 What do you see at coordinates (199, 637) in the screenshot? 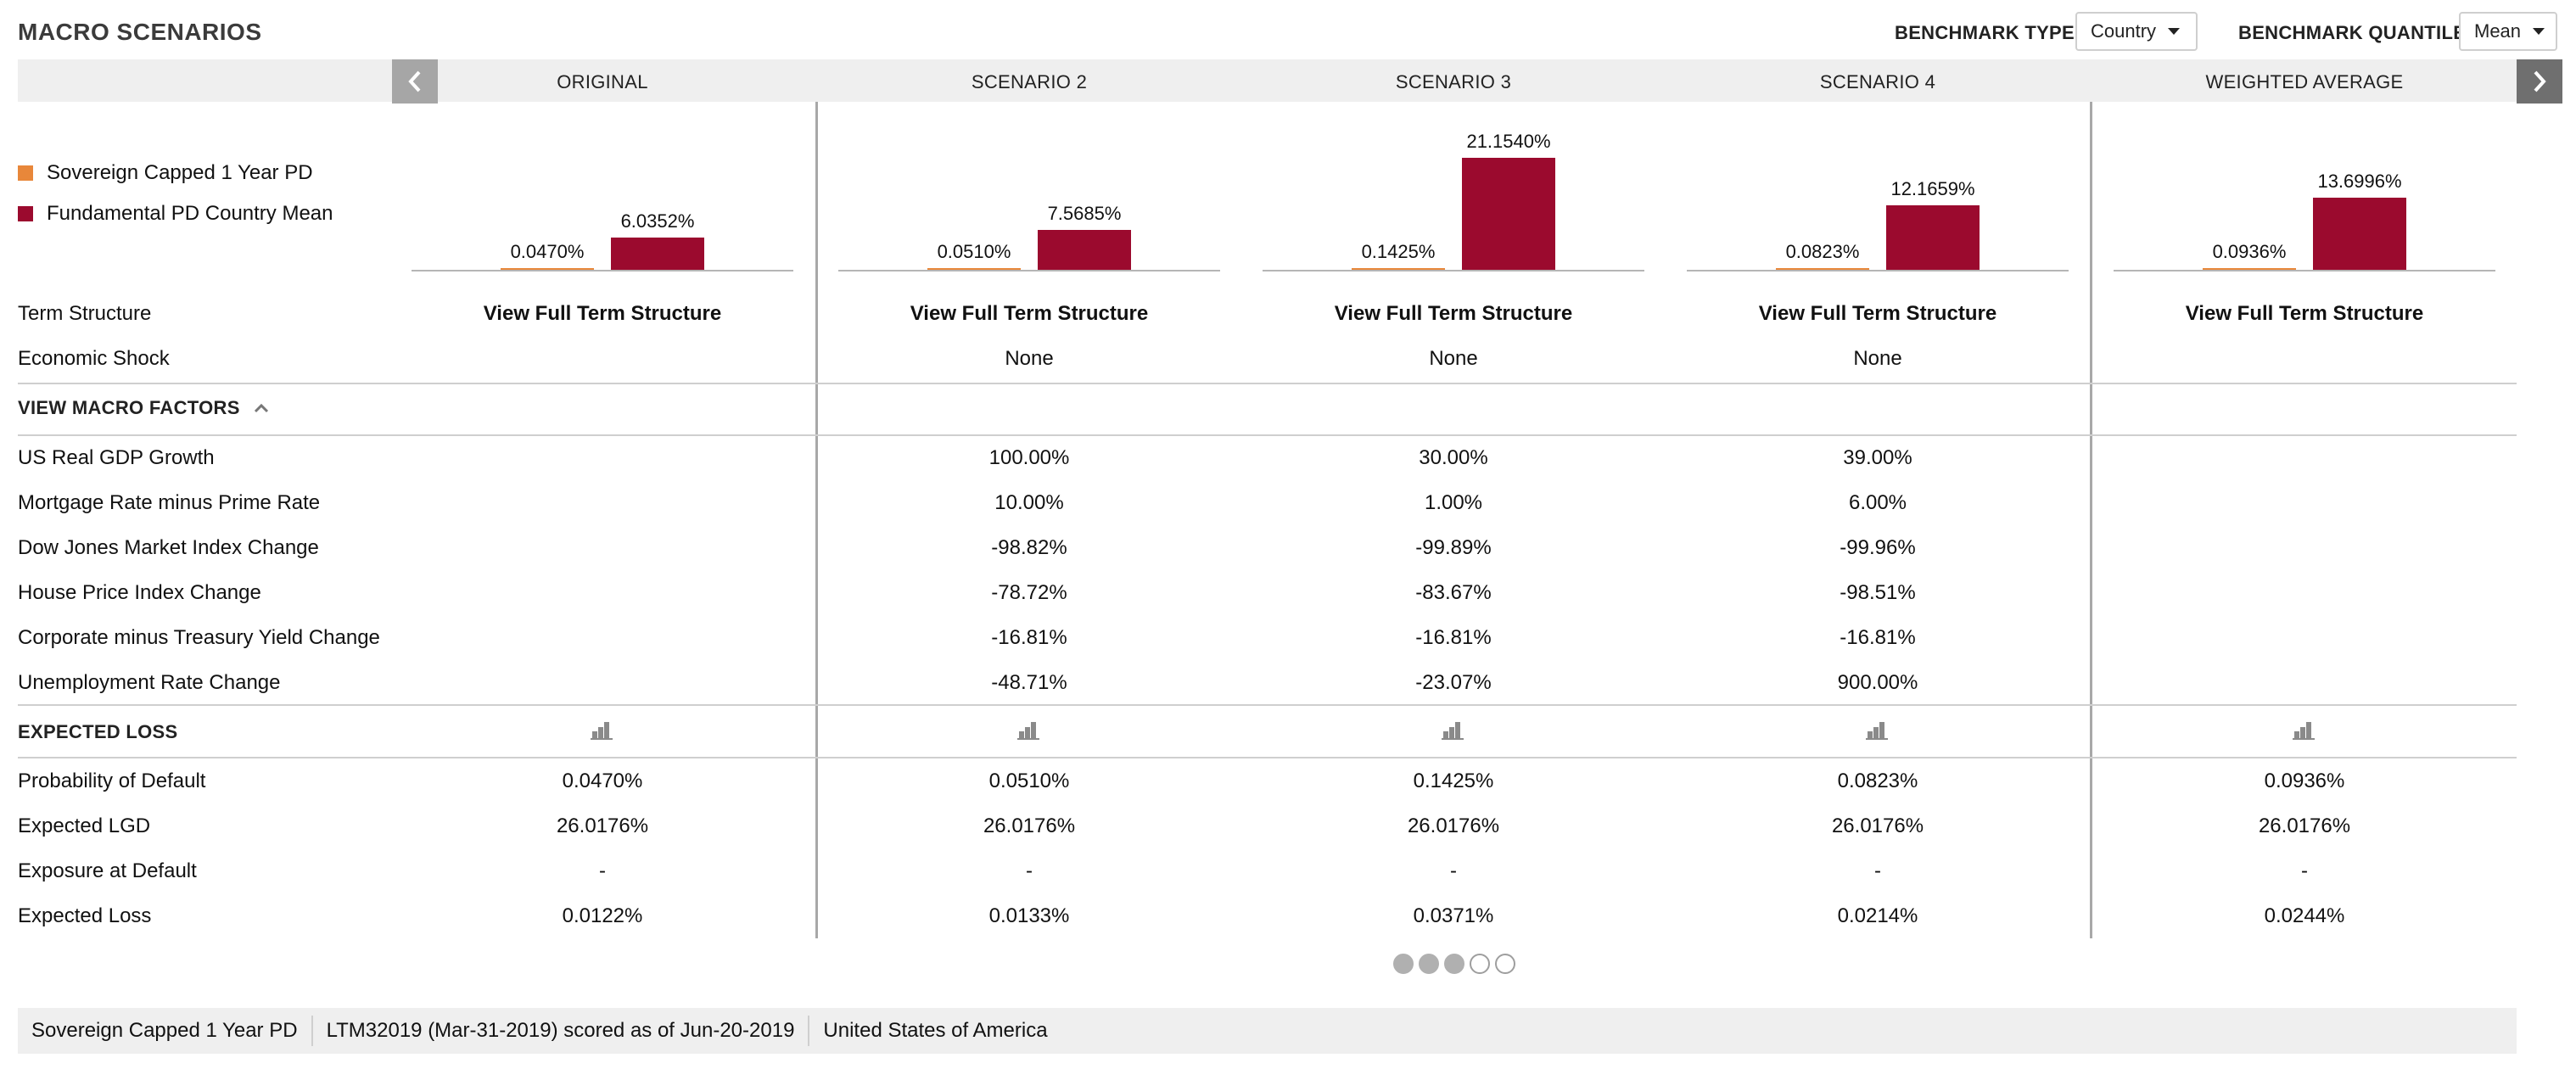
I see `macro-factor-label: Corporate minus Treasury Yield Change` at bounding box center [199, 637].